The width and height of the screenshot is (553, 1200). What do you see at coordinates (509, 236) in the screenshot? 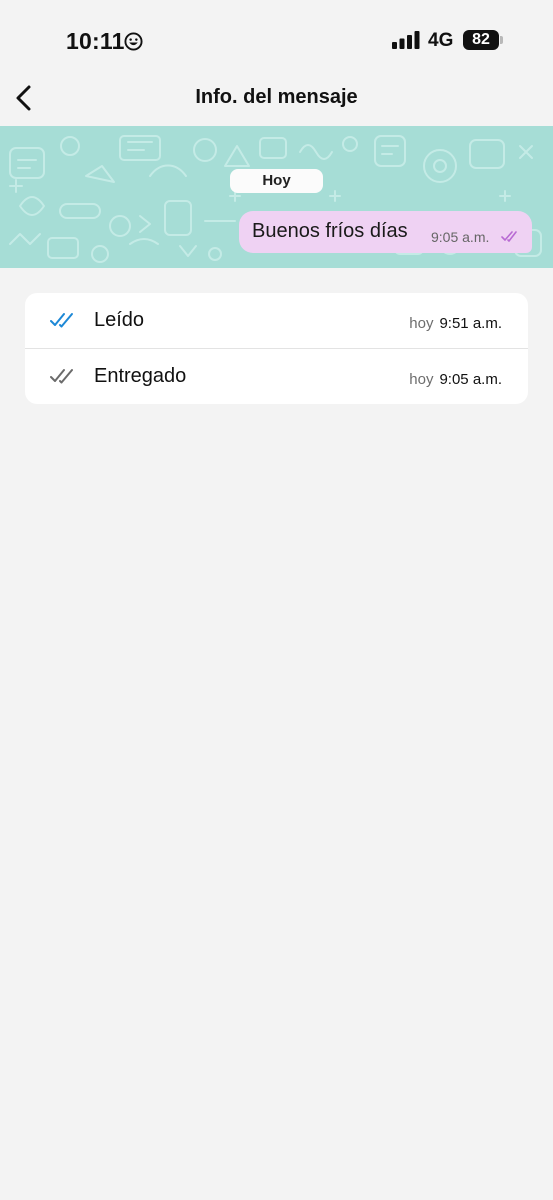
I see `double-check-icon` at bounding box center [509, 236].